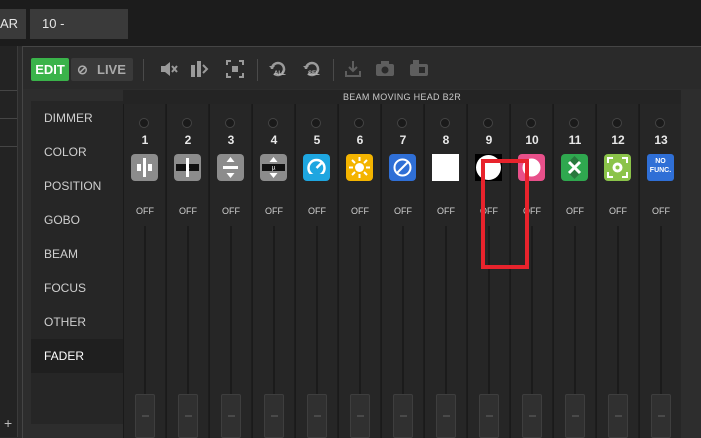 The width and height of the screenshot is (701, 438). I want to click on category-other: OTHER, so click(77, 322).